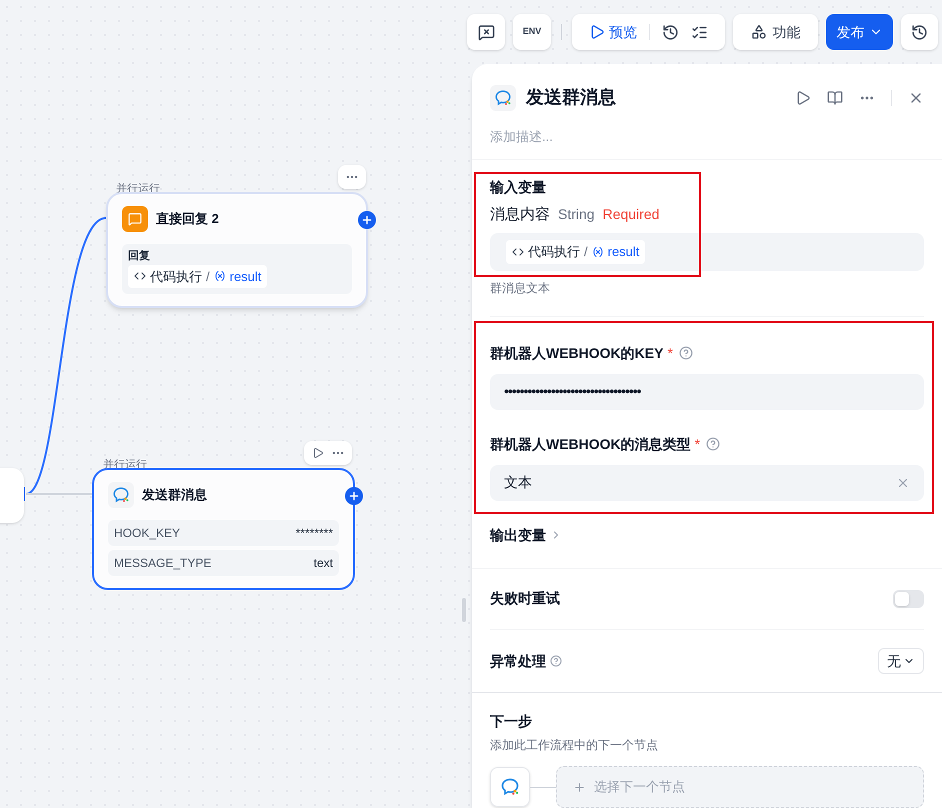 This screenshot has height=808, width=942. I want to click on history-button, so click(919, 32).